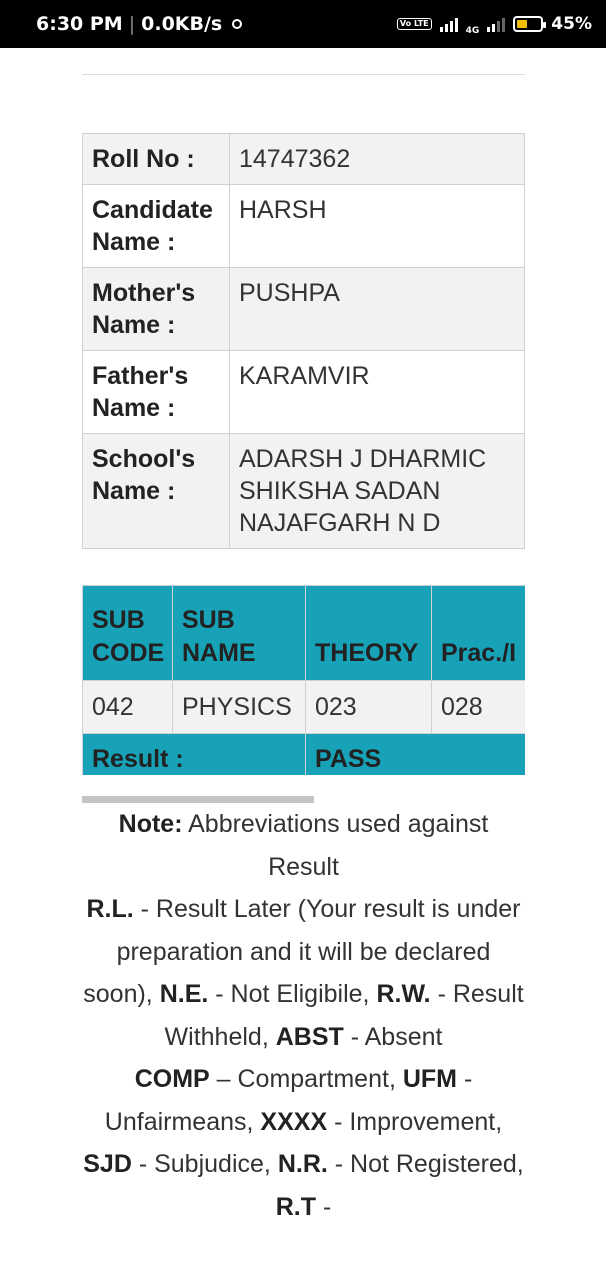  I want to click on battery-percent: 45%, so click(571, 24).